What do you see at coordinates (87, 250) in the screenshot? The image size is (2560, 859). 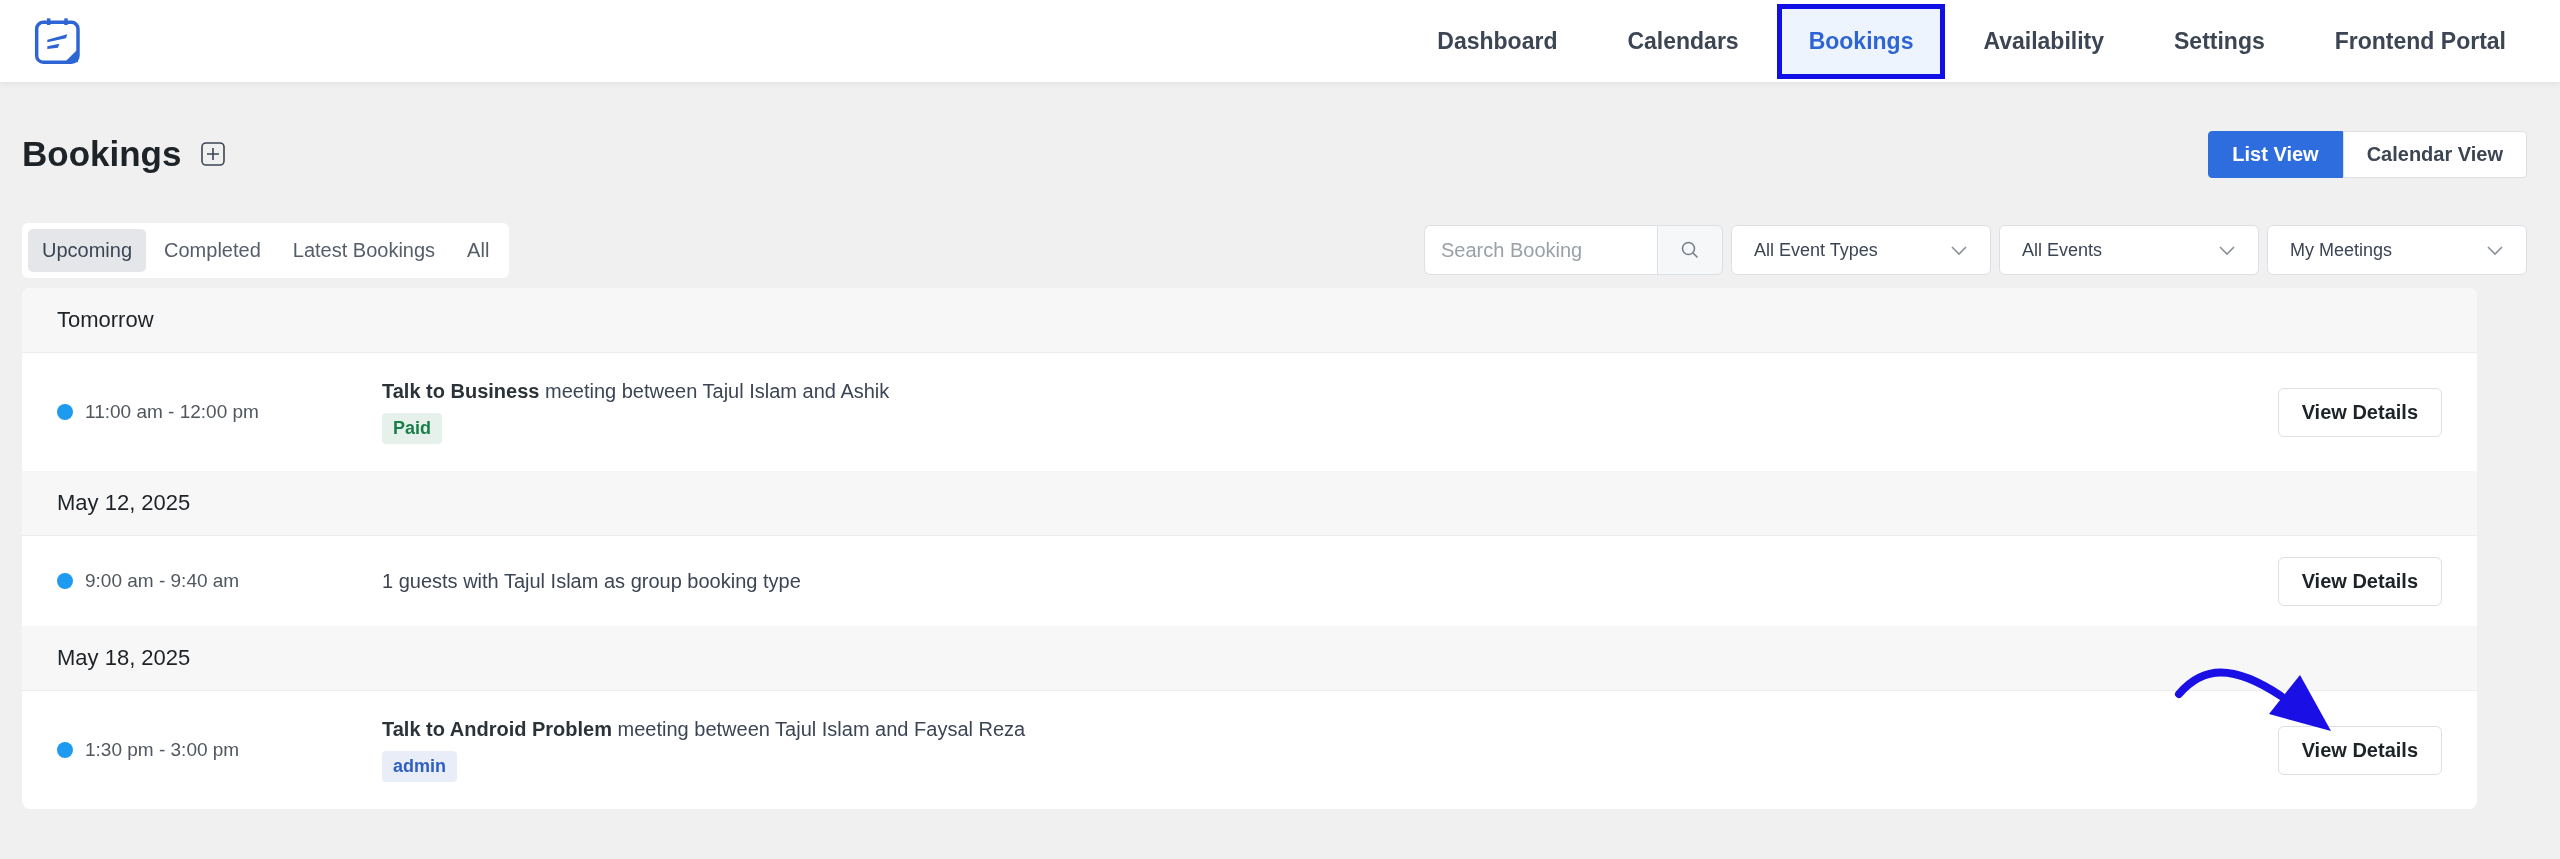 I see `filter-tab: Upcoming` at bounding box center [87, 250].